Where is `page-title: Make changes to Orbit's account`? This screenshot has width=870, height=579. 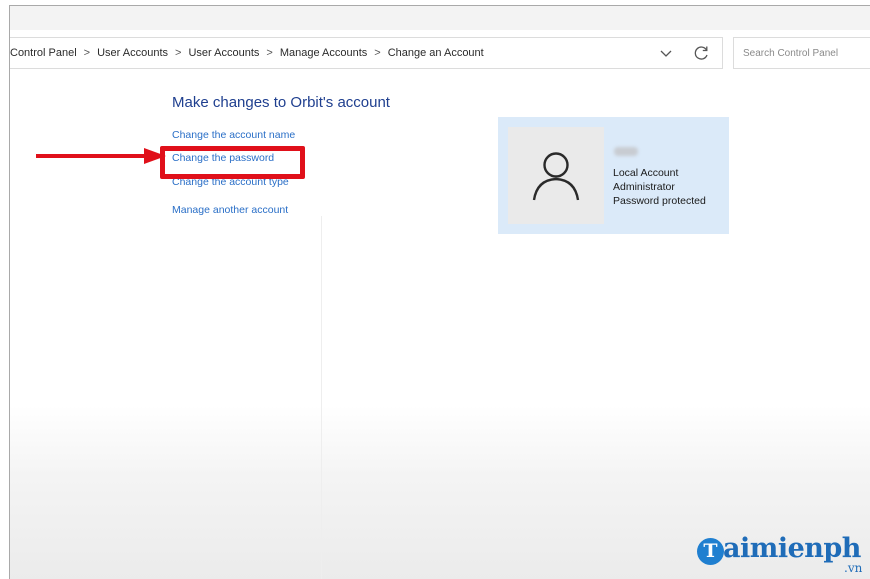 page-title: Make changes to Orbit's account is located at coordinates (281, 102).